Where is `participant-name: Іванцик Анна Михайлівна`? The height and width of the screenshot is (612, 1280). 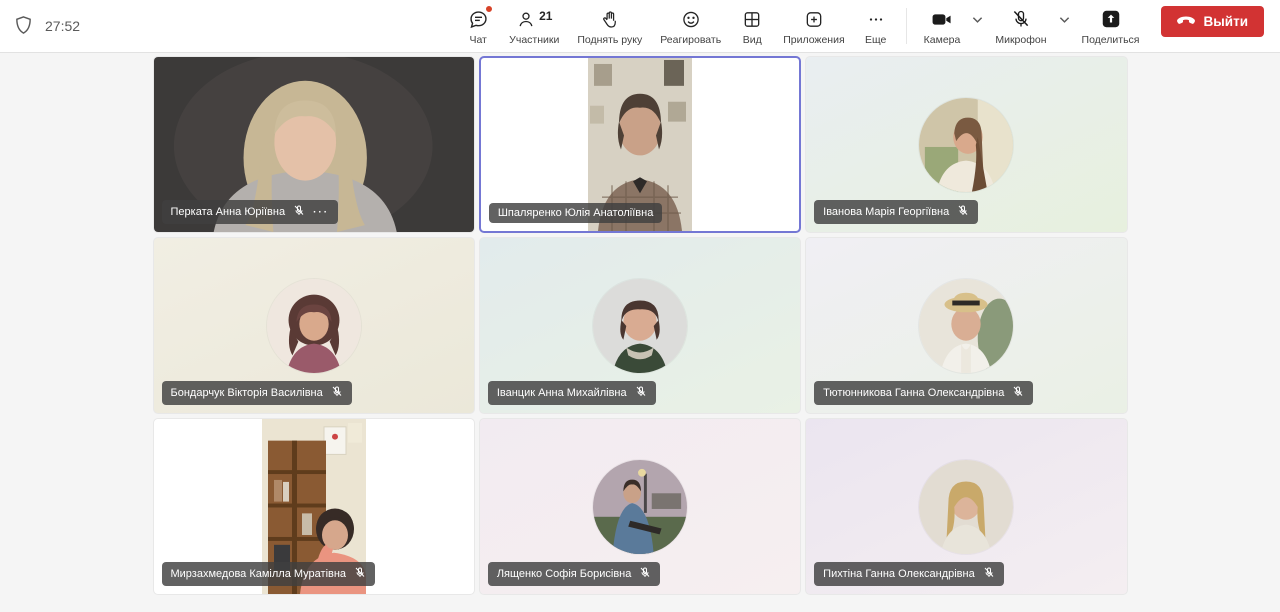 participant-name: Іванцик Анна Михайлівна is located at coordinates (561, 393).